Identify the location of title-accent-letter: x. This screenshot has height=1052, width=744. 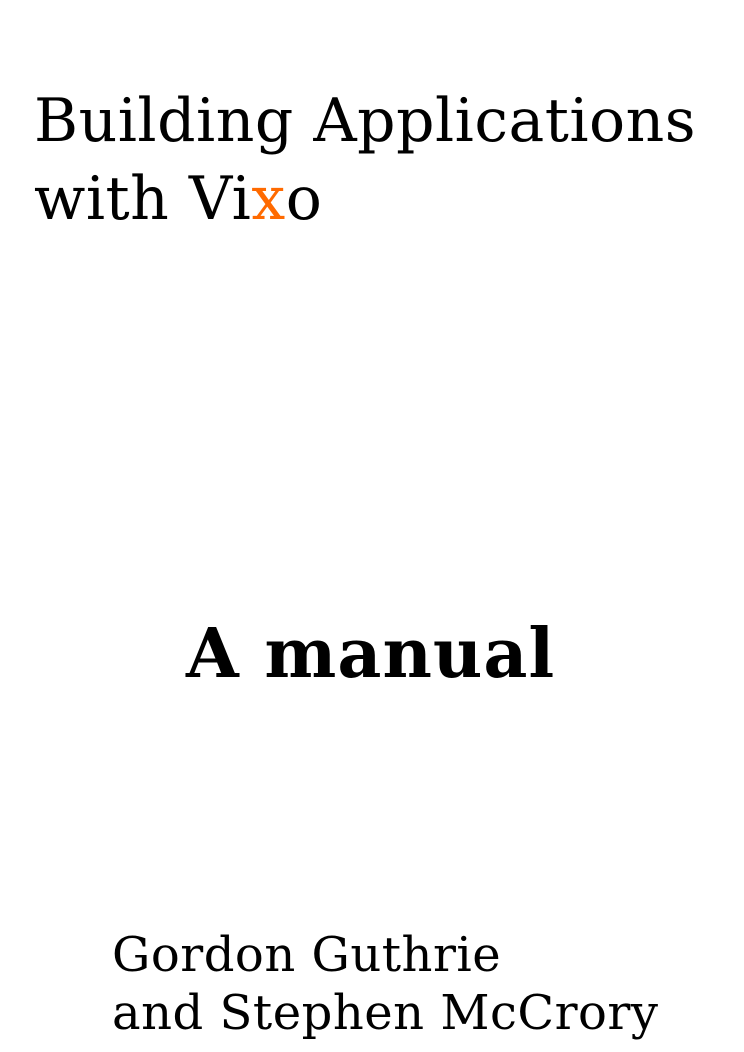
(268, 199).